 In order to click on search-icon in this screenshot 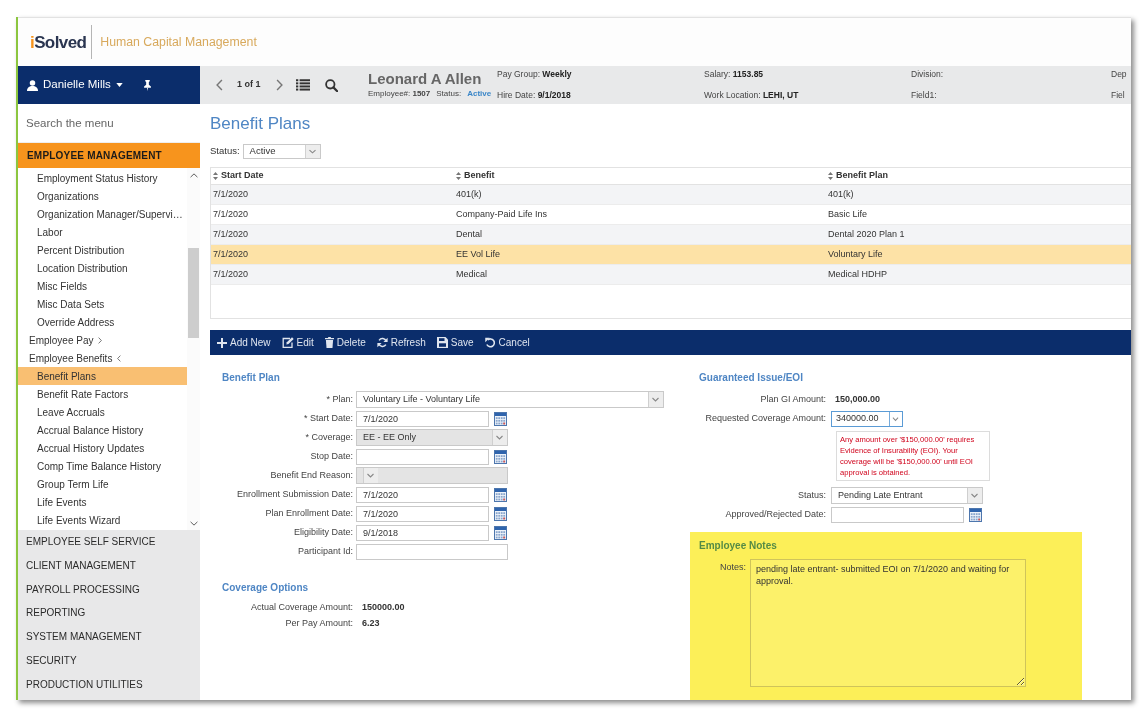, I will do `click(331, 85)`.